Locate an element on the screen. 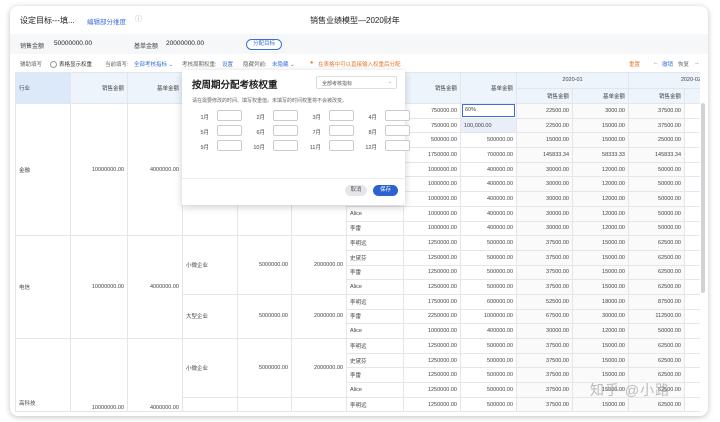 Image resolution: width=720 pixels, height=422 pixels. info-icon: ⓘ is located at coordinates (138, 19).